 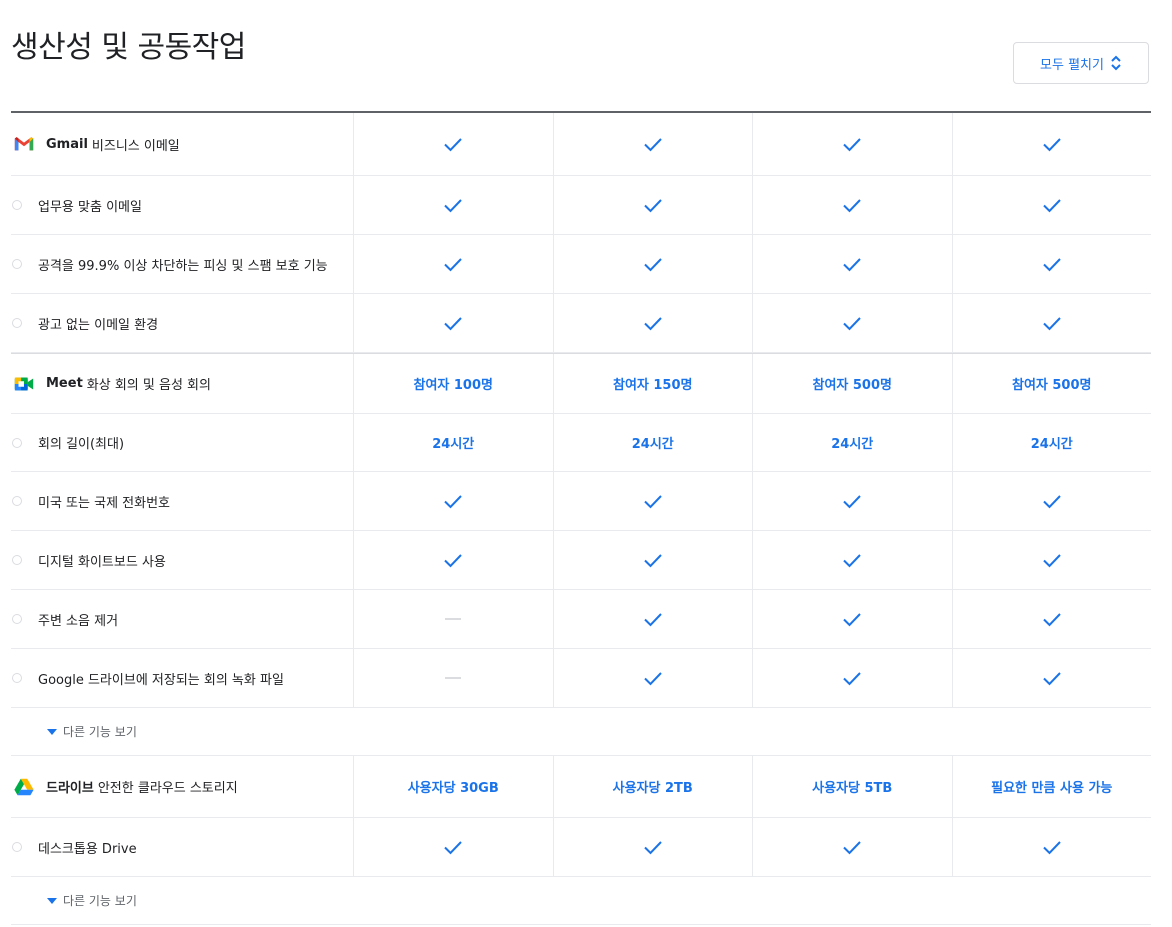 I want to click on plan-cell-3: 사용자당 5TB, so click(x=852, y=786).